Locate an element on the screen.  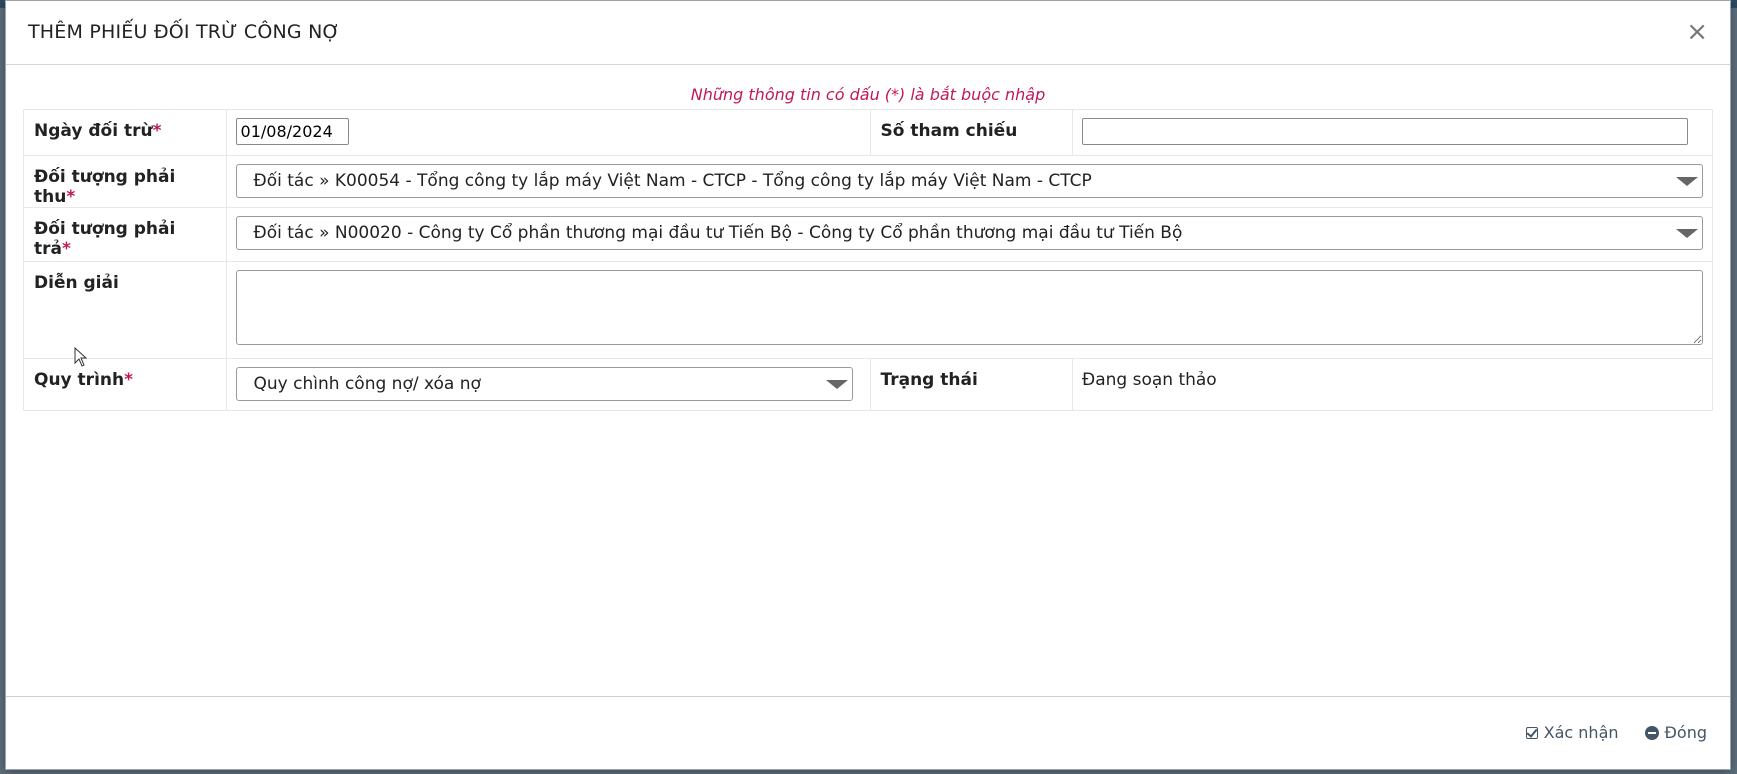
close-button: Đóng is located at coordinates (1675, 732).